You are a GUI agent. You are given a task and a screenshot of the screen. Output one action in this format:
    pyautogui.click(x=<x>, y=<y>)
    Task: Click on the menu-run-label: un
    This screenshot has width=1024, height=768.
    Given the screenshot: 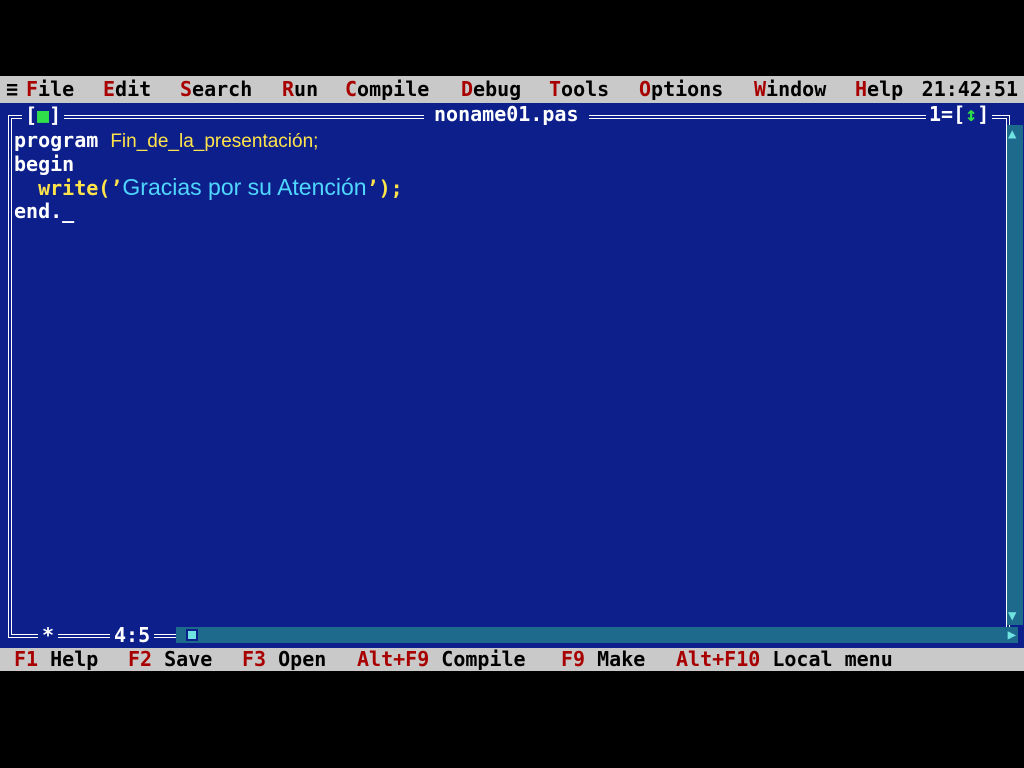 What is the action you would take?
    pyautogui.click(x=306, y=89)
    